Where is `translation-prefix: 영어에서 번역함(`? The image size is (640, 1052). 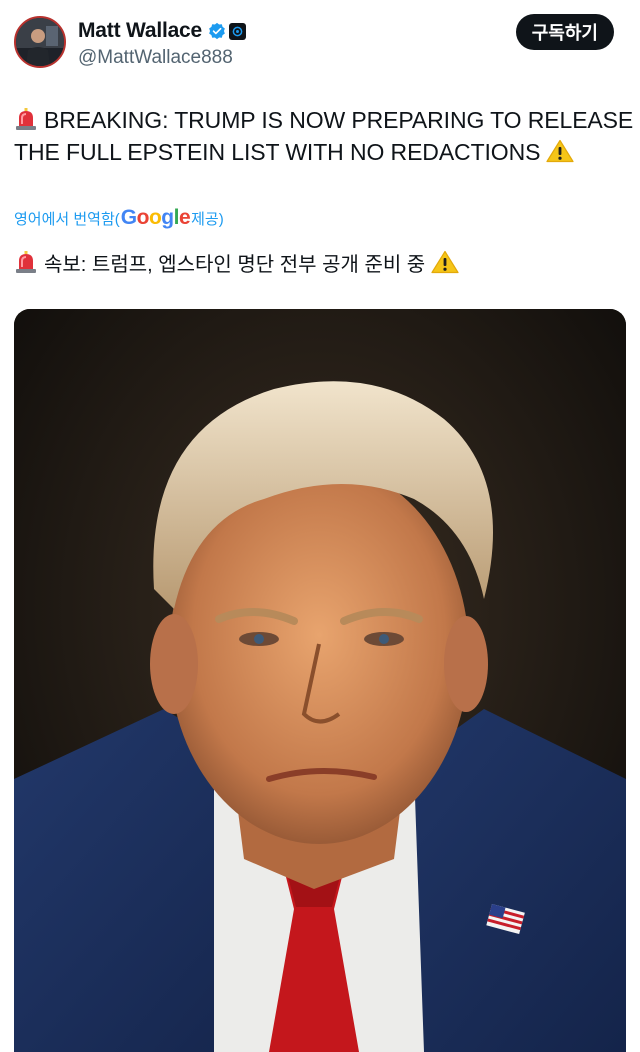 translation-prefix: 영어에서 번역함( is located at coordinates (67, 219).